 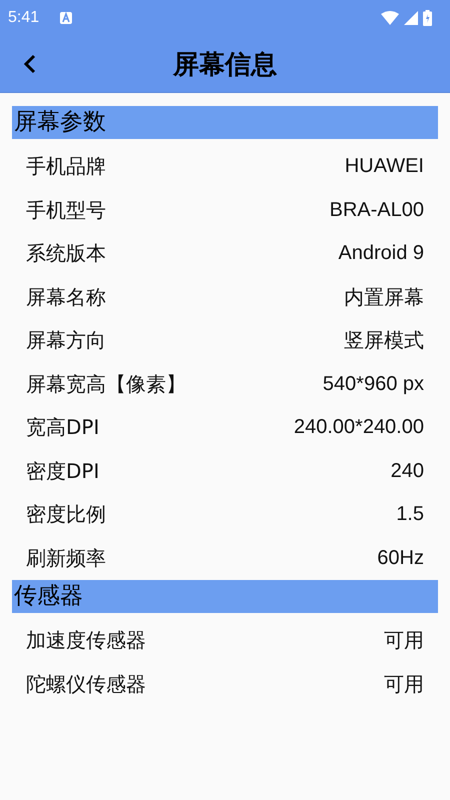 I want to click on row-label: 密度比例, so click(x=66, y=514).